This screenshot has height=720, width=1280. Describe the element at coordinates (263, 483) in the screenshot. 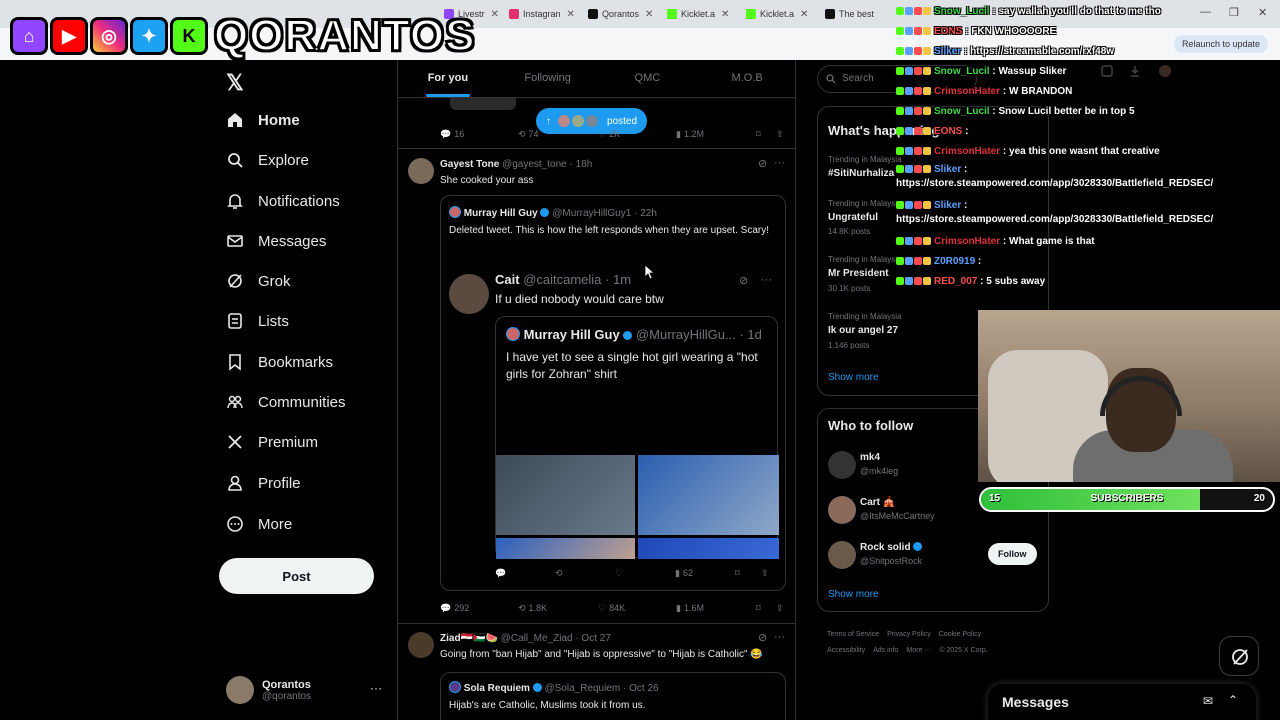

I see `nav-profile: Profile` at that location.